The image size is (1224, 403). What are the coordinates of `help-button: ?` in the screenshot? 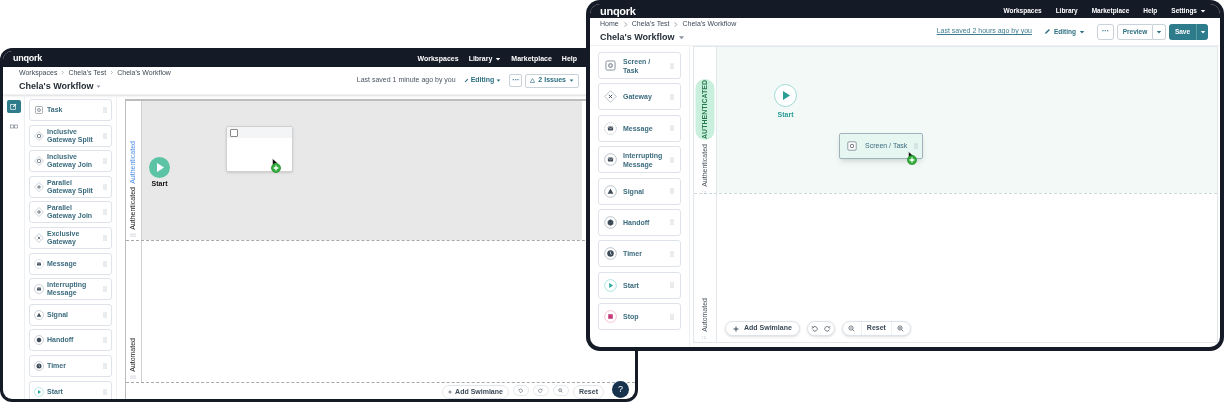 It's located at (620, 389).